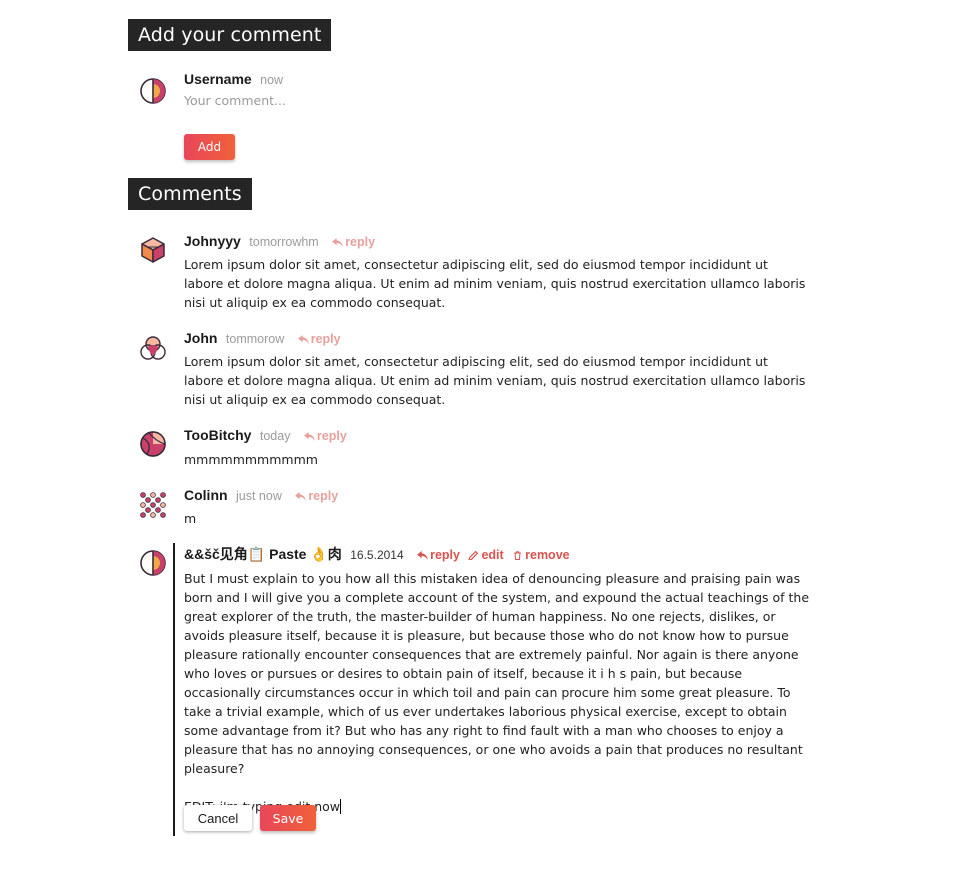  I want to click on cube-avatar-icon, so click(153, 250).